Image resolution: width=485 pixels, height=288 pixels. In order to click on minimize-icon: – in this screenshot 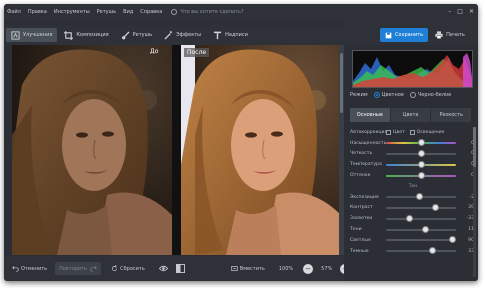, I will do `click(449, 12)`.